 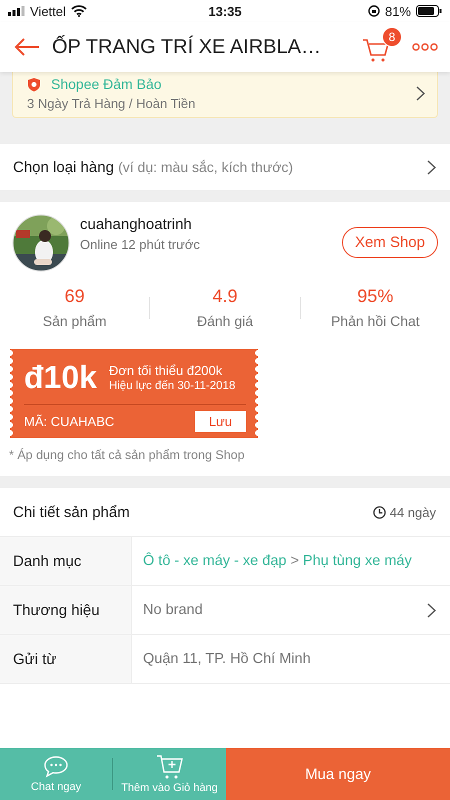 What do you see at coordinates (225, 296) in the screenshot?
I see `stat-value: 4.9` at bounding box center [225, 296].